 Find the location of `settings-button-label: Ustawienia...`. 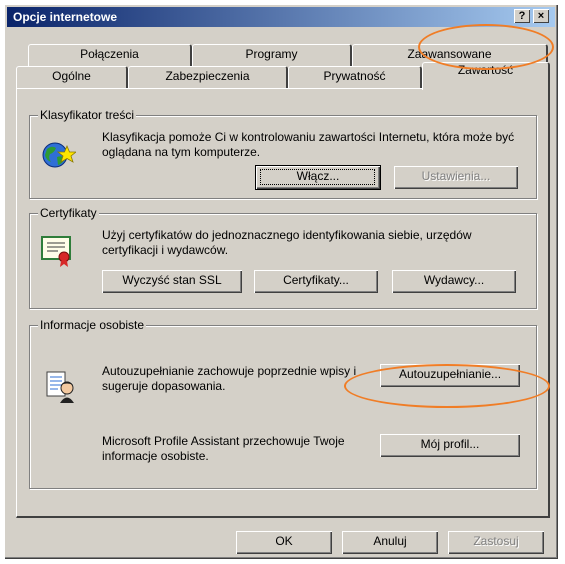

settings-button-label: Ustawienia... is located at coordinates (456, 176).